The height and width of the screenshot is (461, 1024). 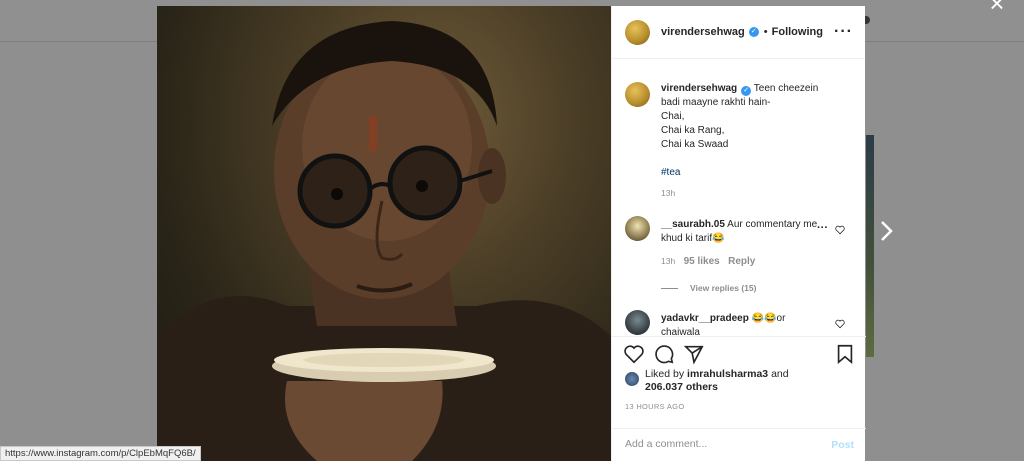 I want to click on comment-likes: 95 likes, so click(x=702, y=261).